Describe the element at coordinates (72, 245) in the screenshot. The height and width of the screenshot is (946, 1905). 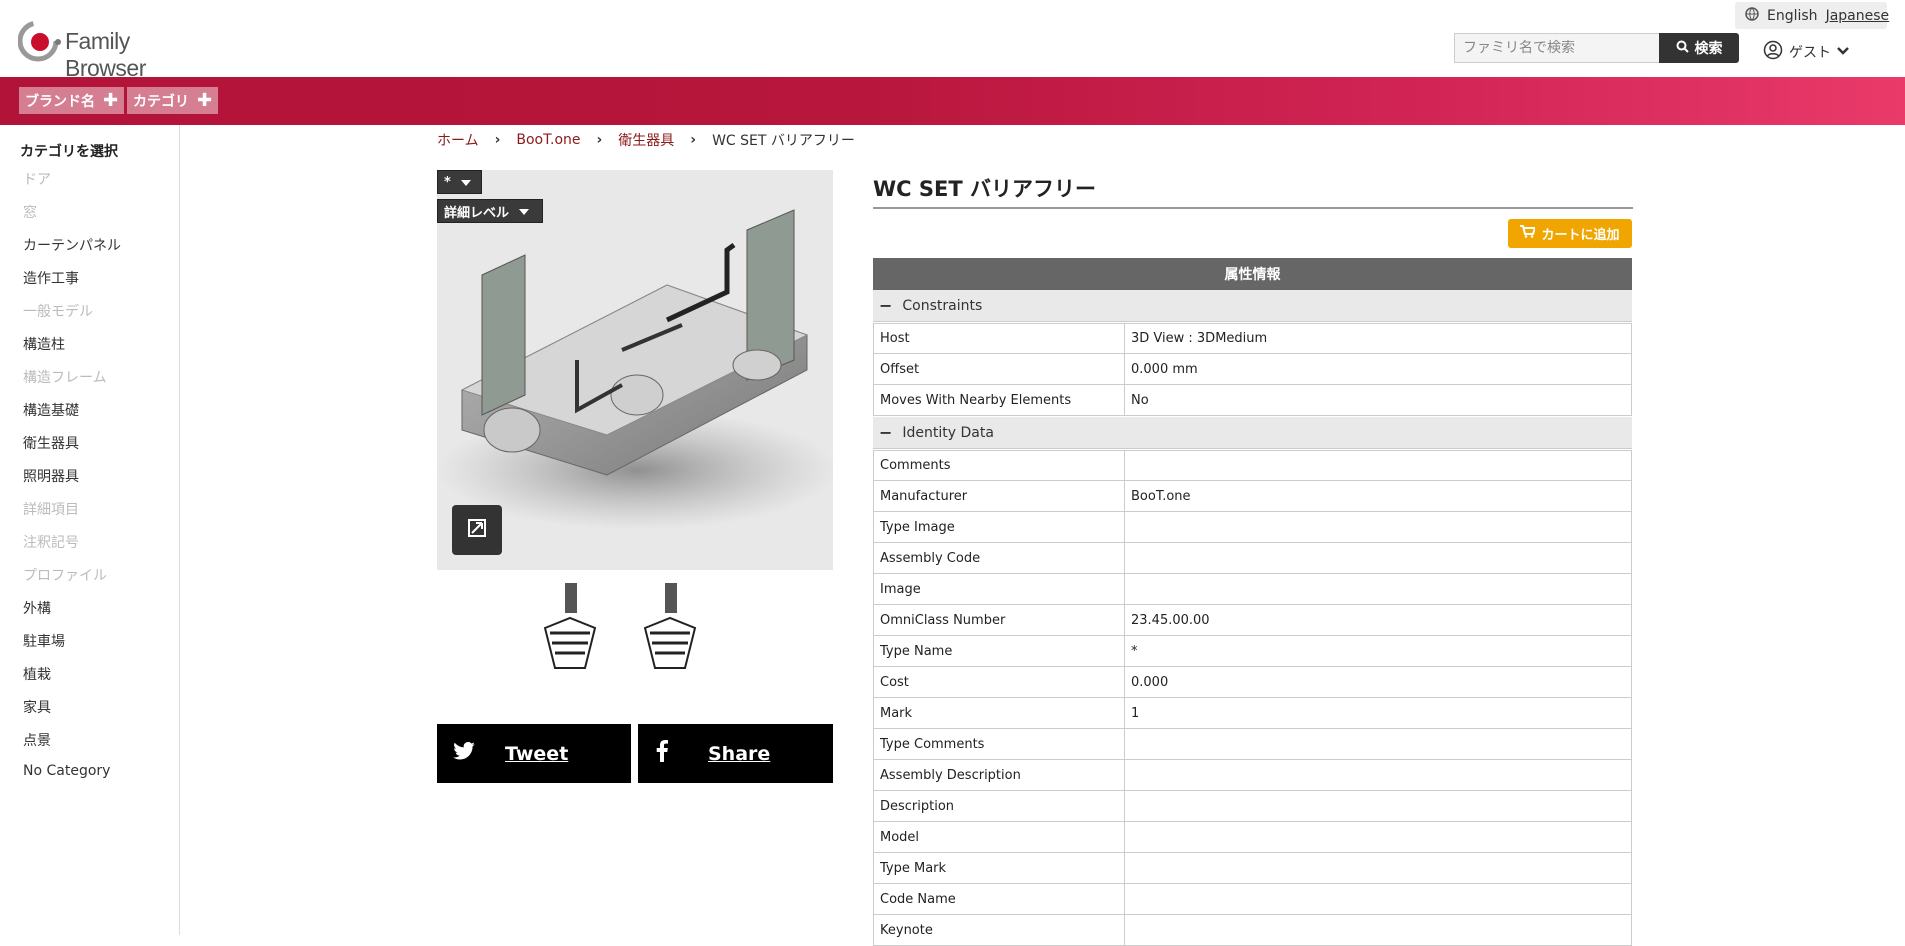
I see `sidebar-item: カーテンパネル` at that location.